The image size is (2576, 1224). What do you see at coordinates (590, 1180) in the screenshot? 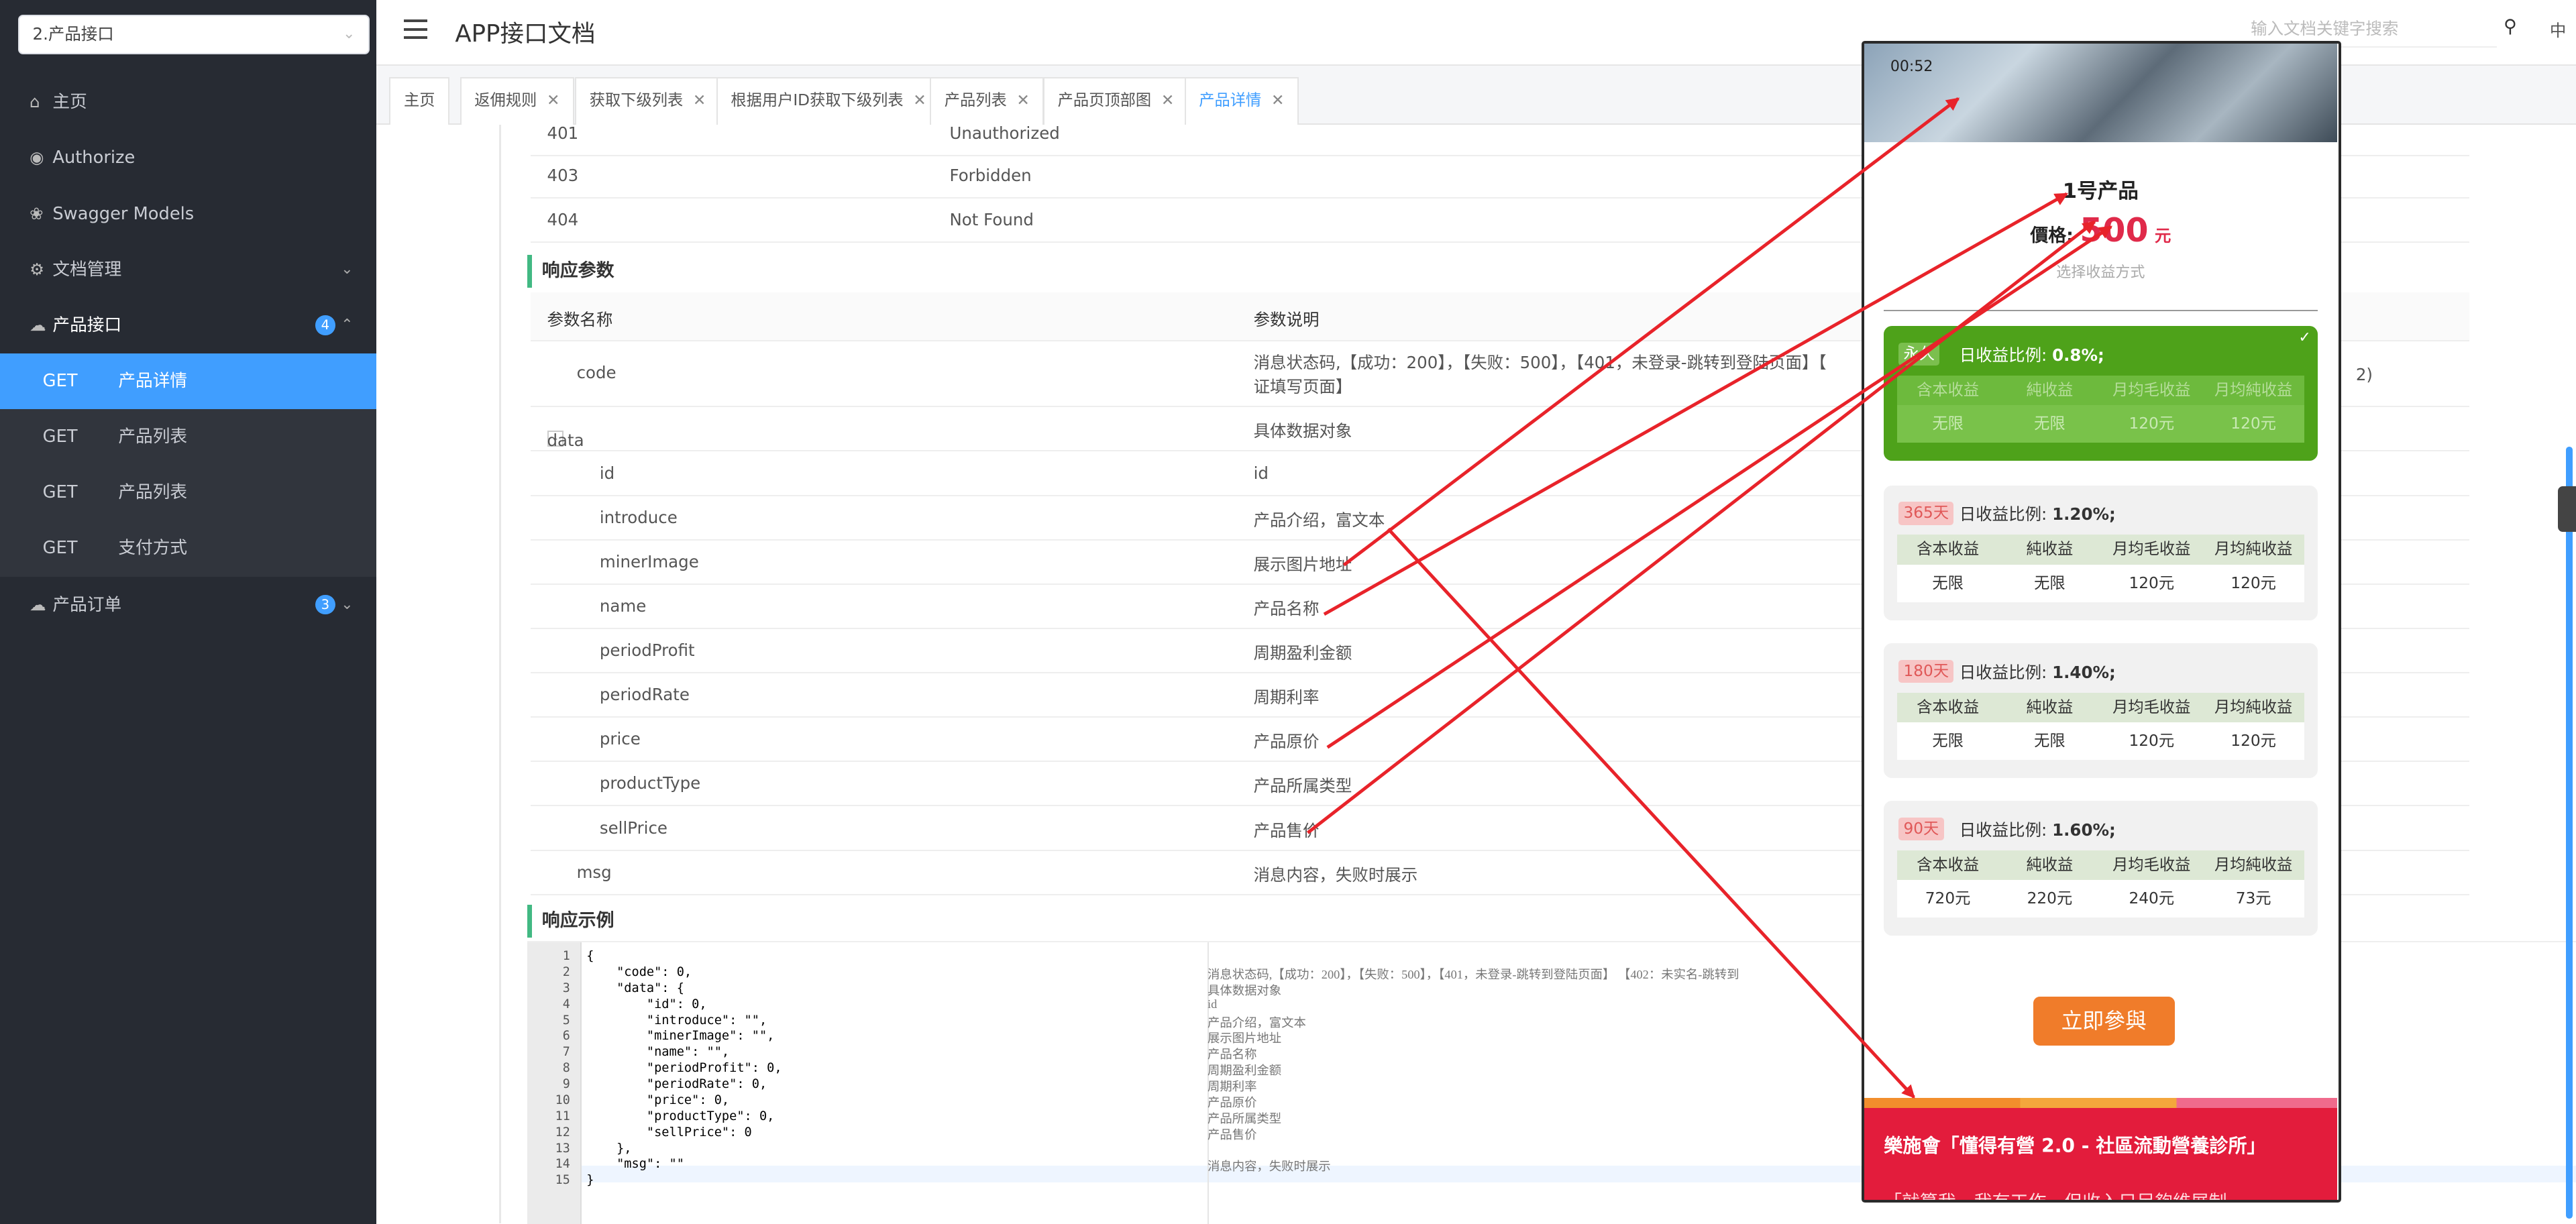
I see `code-line: }` at bounding box center [590, 1180].